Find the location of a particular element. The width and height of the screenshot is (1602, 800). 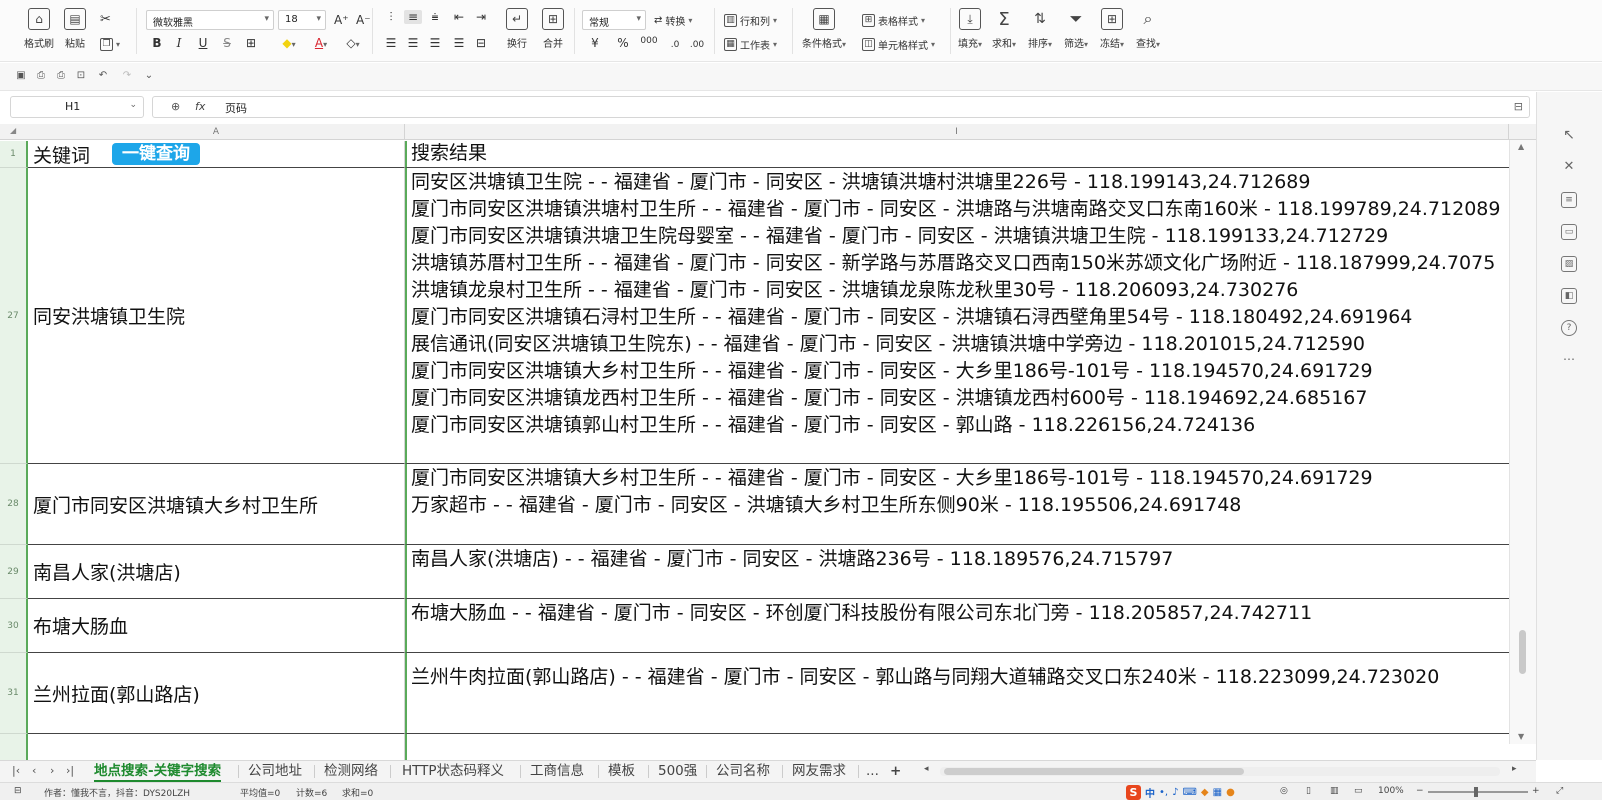

chart-icon: ▨ is located at coordinates (1569, 264).